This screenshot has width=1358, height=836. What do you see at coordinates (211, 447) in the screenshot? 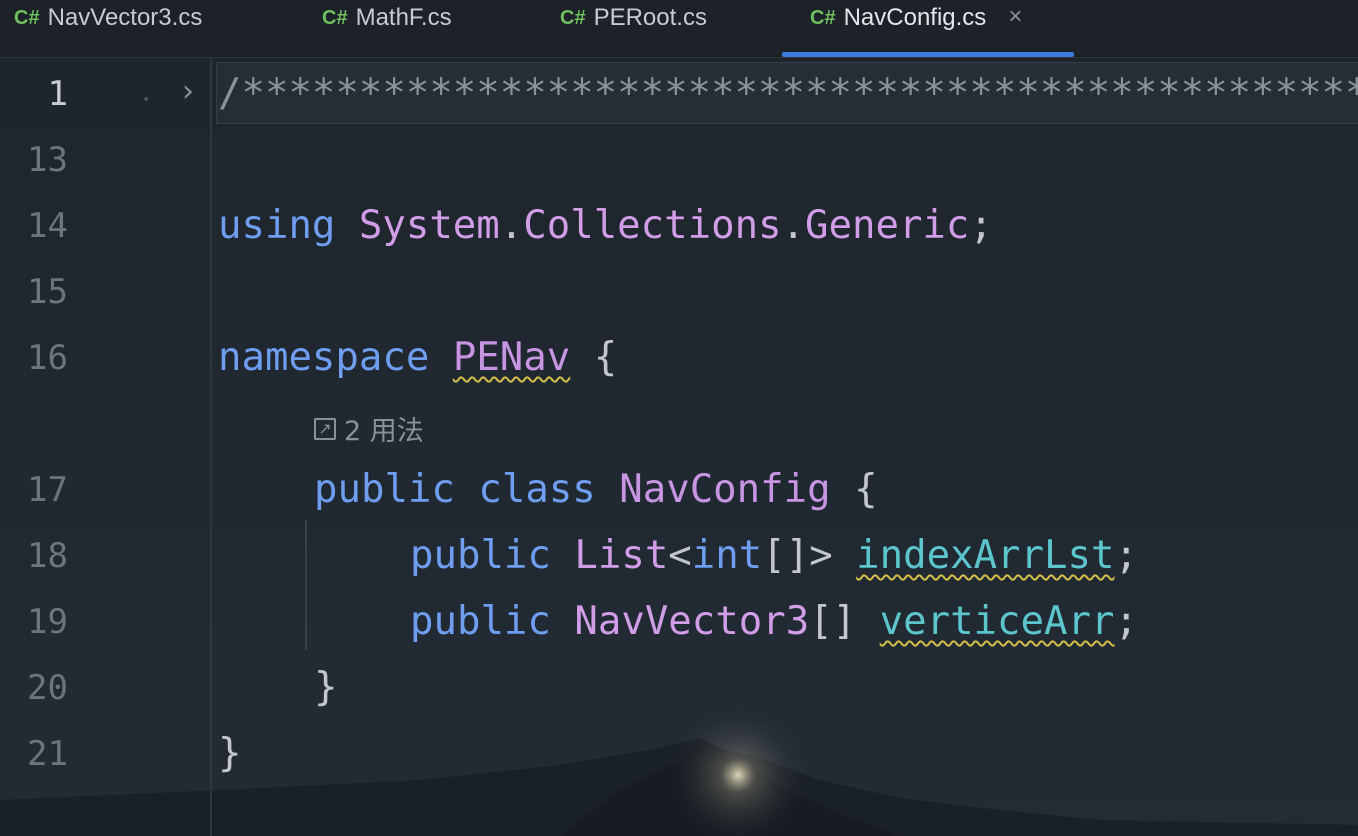
I see `gutter-divider` at bounding box center [211, 447].